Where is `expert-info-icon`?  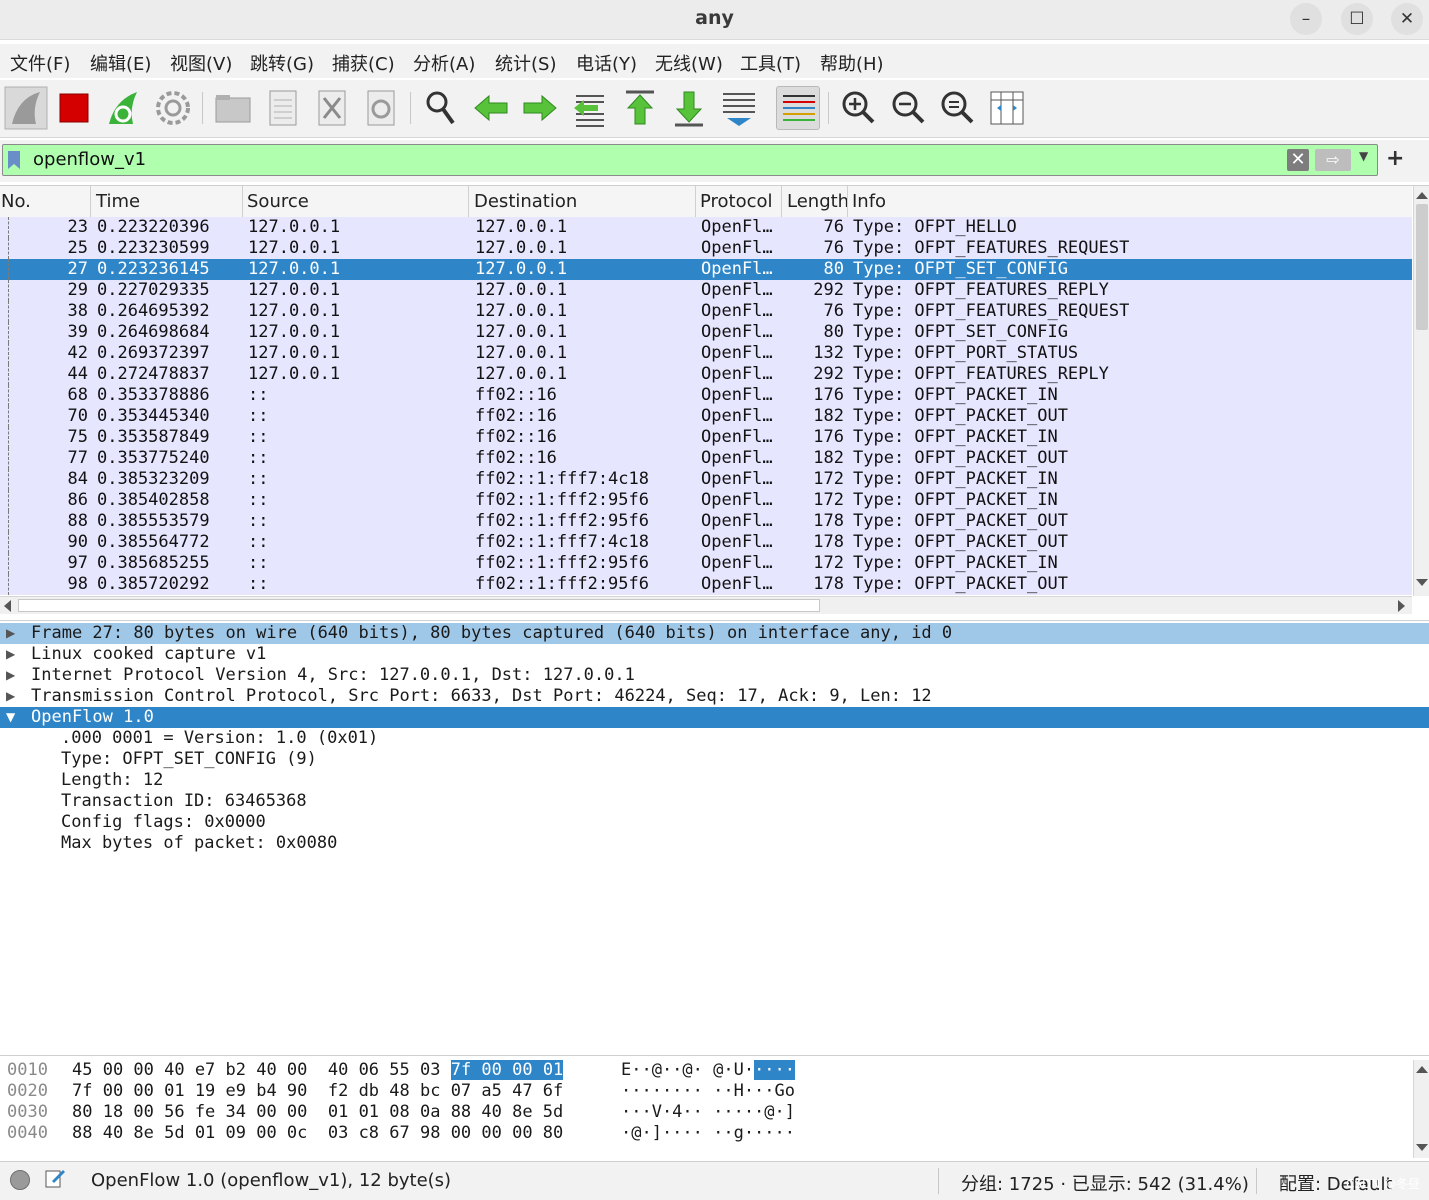 expert-info-icon is located at coordinates (20, 1180).